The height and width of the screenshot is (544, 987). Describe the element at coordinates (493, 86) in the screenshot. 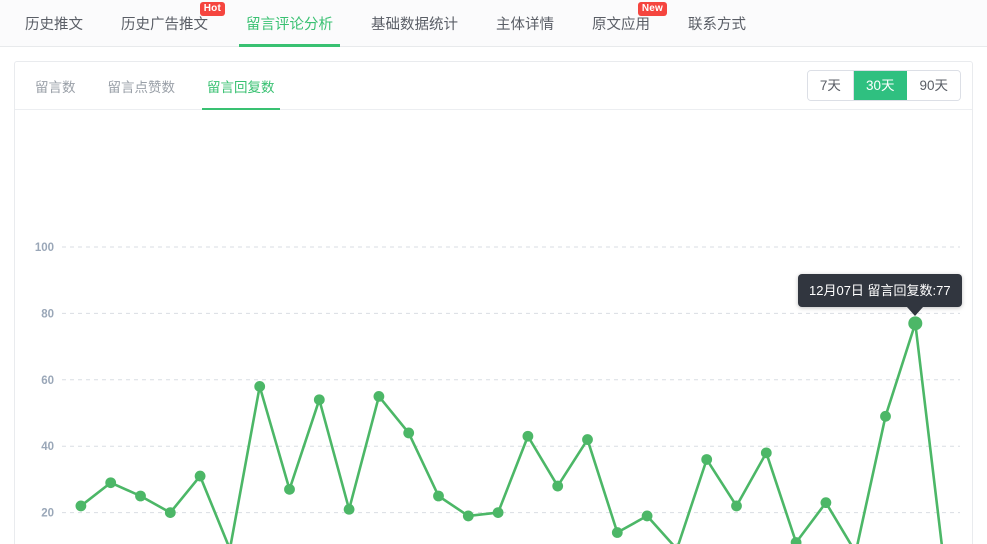

I see `metric-subtab-bar: 留言数 留言点赞数 留言回复数 7天 30天 90天` at that location.